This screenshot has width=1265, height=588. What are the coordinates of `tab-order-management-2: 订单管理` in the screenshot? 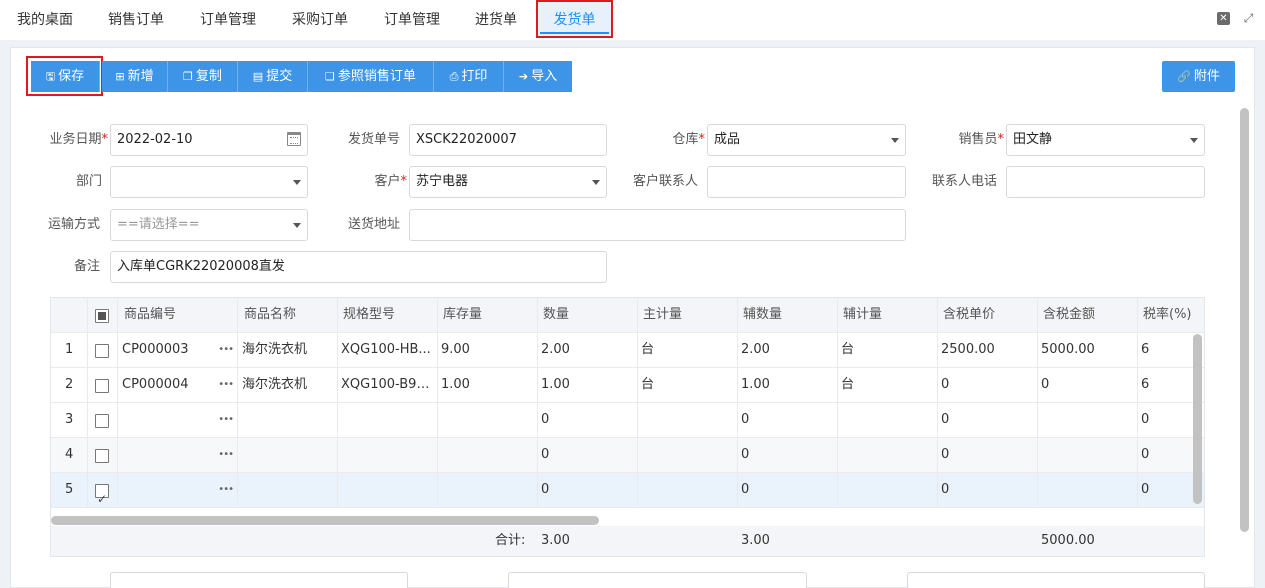 It's located at (412, 19).